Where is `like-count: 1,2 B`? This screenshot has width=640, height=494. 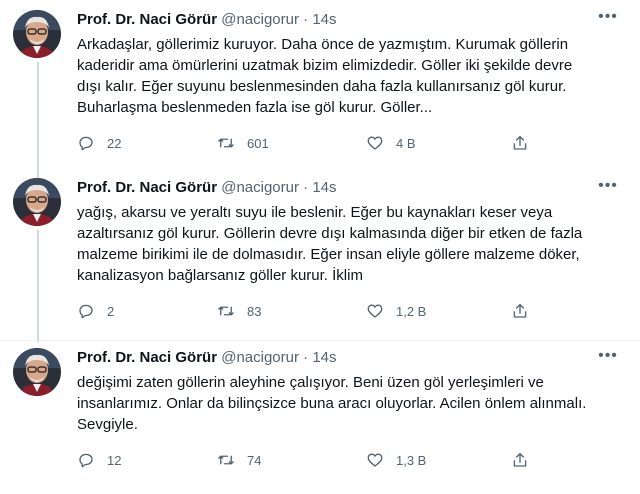
like-count: 1,2 B is located at coordinates (411, 311).